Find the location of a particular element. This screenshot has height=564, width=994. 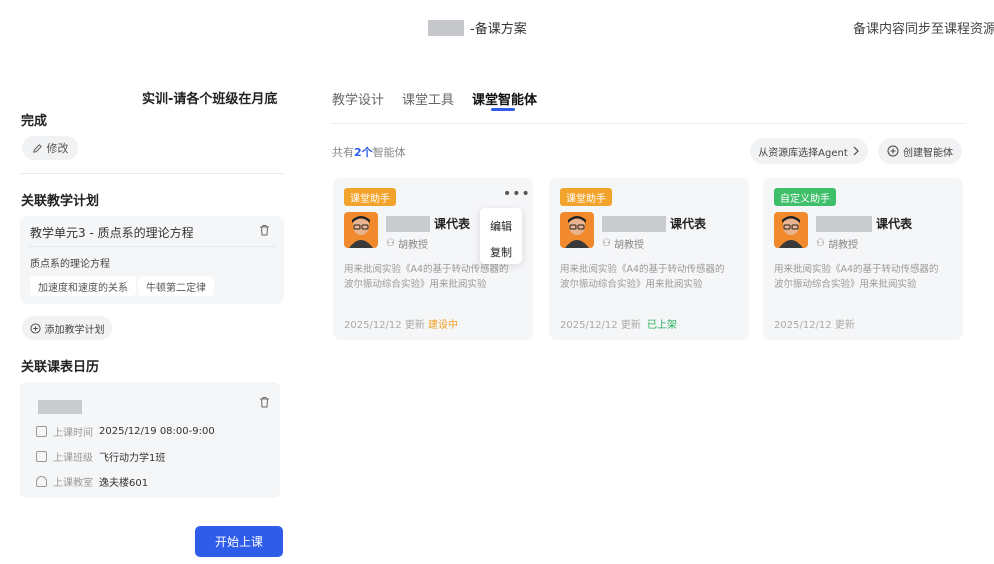

calendar-row-value: 逸夫楼601 is located at coordinates (124, 483).